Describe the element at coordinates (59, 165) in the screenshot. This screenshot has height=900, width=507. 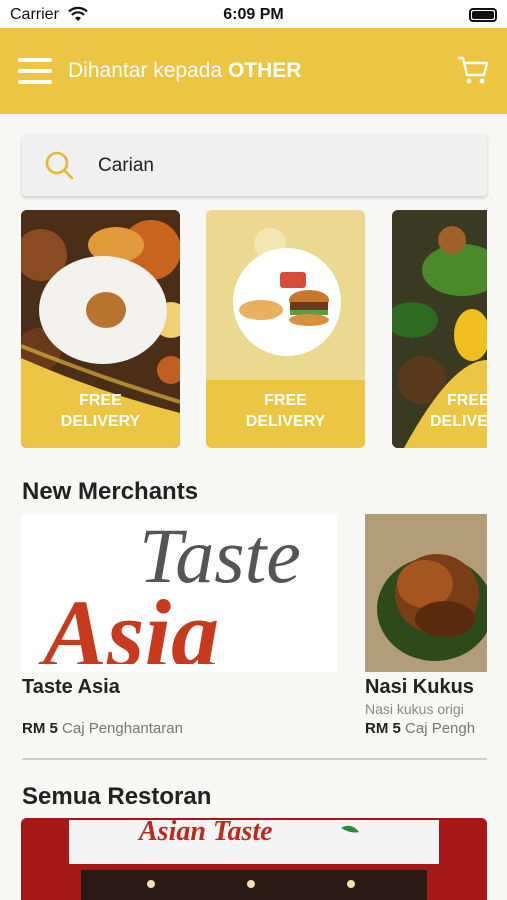
I see `search-icon` at that location.